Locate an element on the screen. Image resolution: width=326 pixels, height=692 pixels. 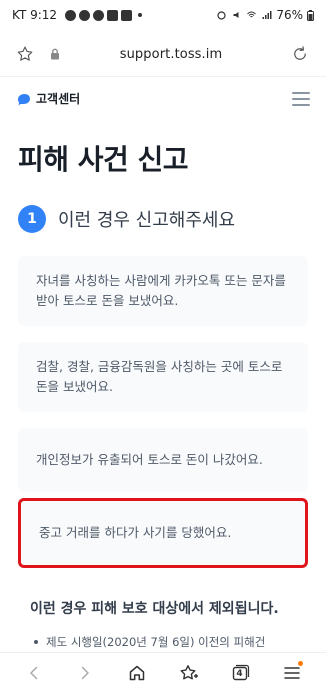
step-label: 이런 경우 신고해주세요 is located at coordinates (147, 220).